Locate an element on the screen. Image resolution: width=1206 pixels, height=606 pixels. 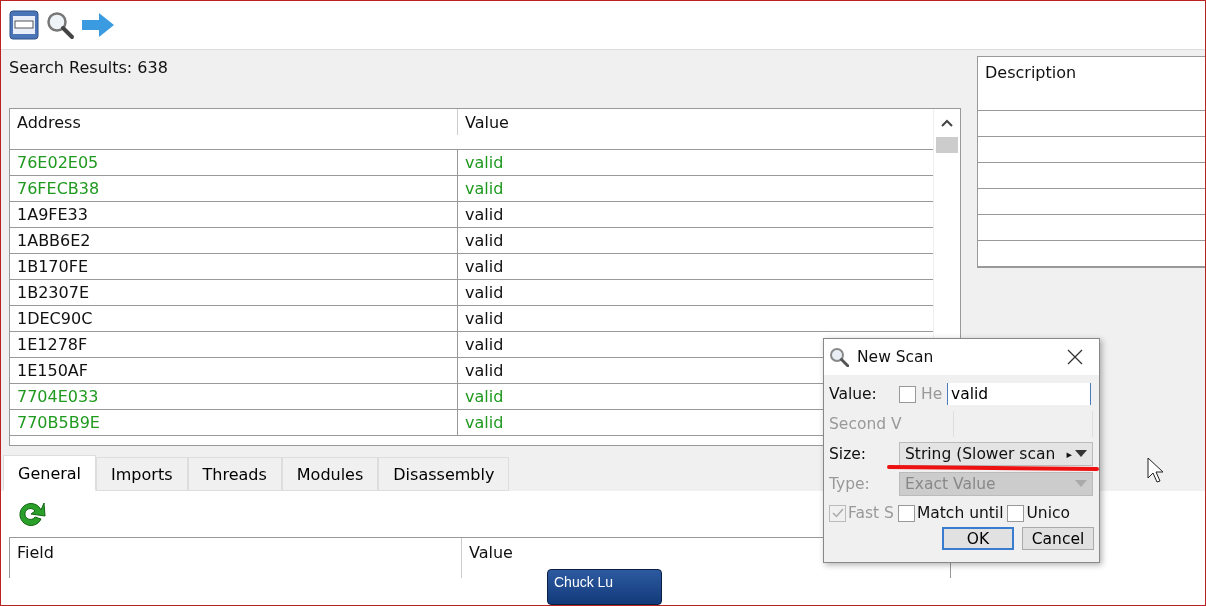
tab: Threads is located at coordinates (234, 474).